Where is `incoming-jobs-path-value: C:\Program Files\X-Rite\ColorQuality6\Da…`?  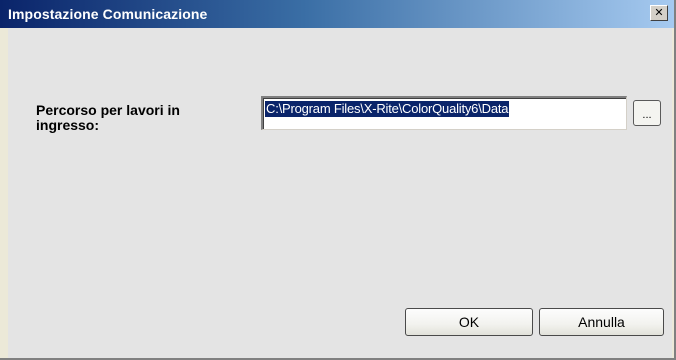
incoming-jobs-path-value: C:\Program Files\X-Rite\ColorQuality6\Da… is located at coordinates (387, 109).